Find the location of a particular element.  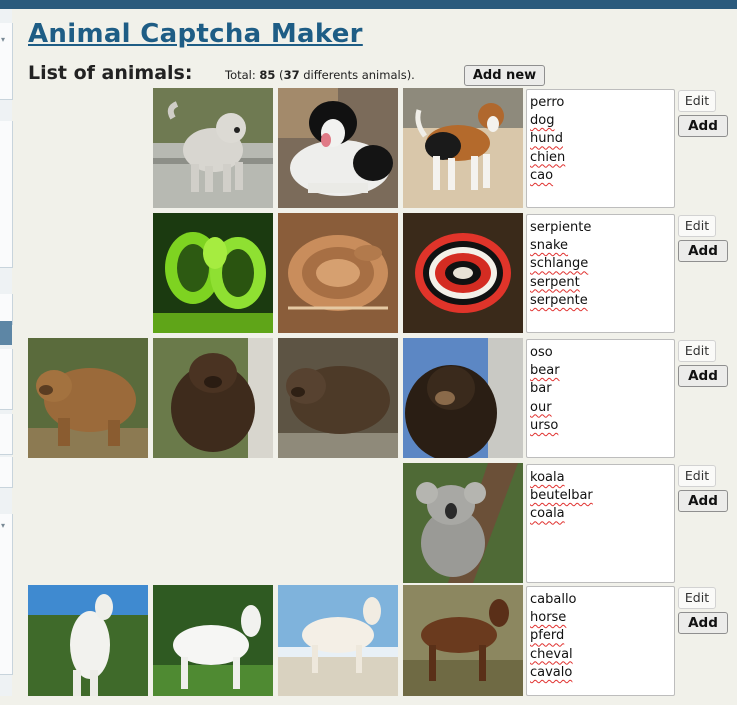

animal-name: beutelbar is located at coordinates (561, 496).